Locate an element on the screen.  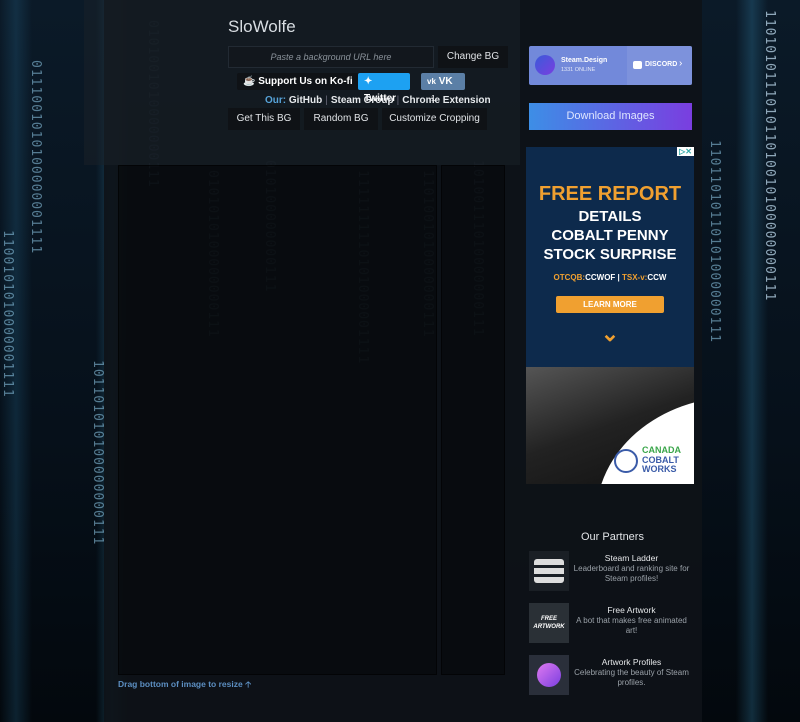
artwork-profiles-logo is located at coordinates (549, 675).